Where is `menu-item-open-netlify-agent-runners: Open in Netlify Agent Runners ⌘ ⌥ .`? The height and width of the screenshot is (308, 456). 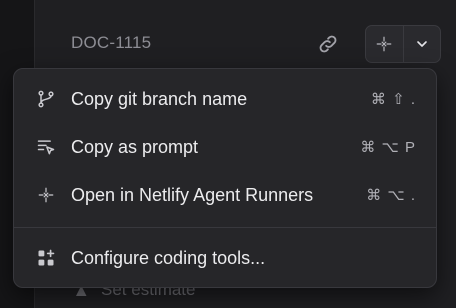
menu-item-open-netlify-agent-runners: Open in Netlify Agent Runners ⌘ ⌥ . is located at coordinates (225, 195).